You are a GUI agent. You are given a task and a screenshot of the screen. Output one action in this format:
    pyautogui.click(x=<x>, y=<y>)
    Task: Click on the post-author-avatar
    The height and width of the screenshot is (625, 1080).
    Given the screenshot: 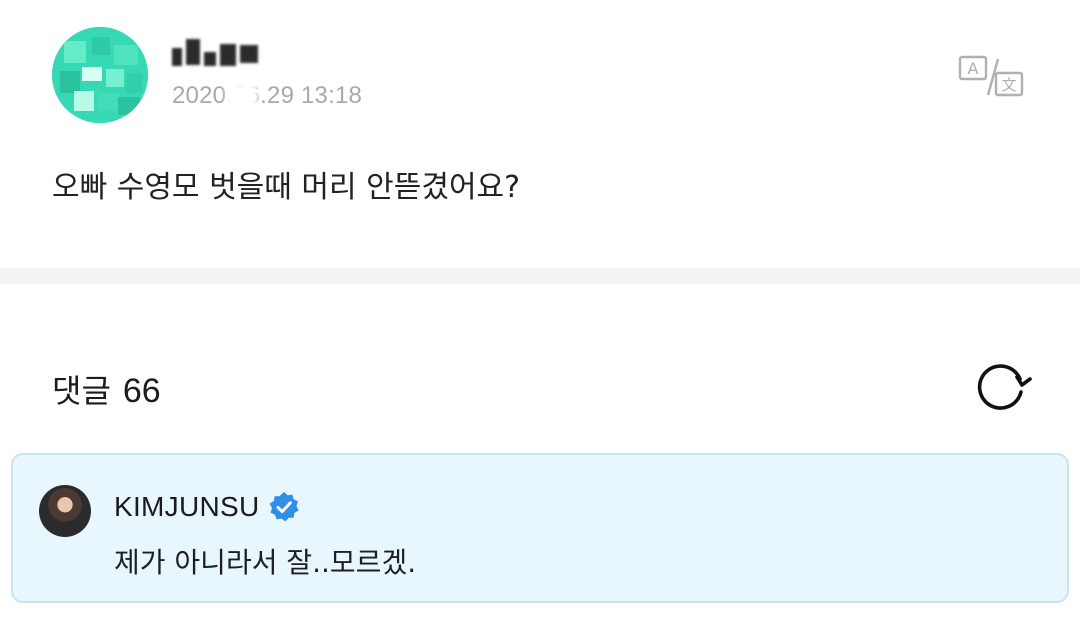 What is the action you would take?
    pyautogui.click(x=100, y=75)
    